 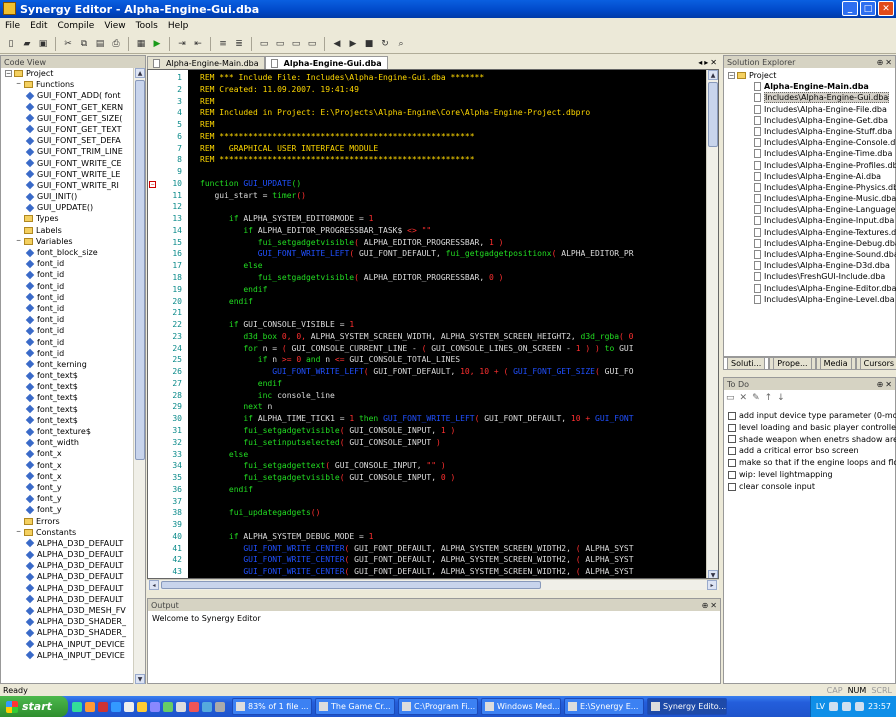 What do you see at coordinates (12, 26) in the screenshot?
I see `menu-file: File` at bounding box center [12, 26].